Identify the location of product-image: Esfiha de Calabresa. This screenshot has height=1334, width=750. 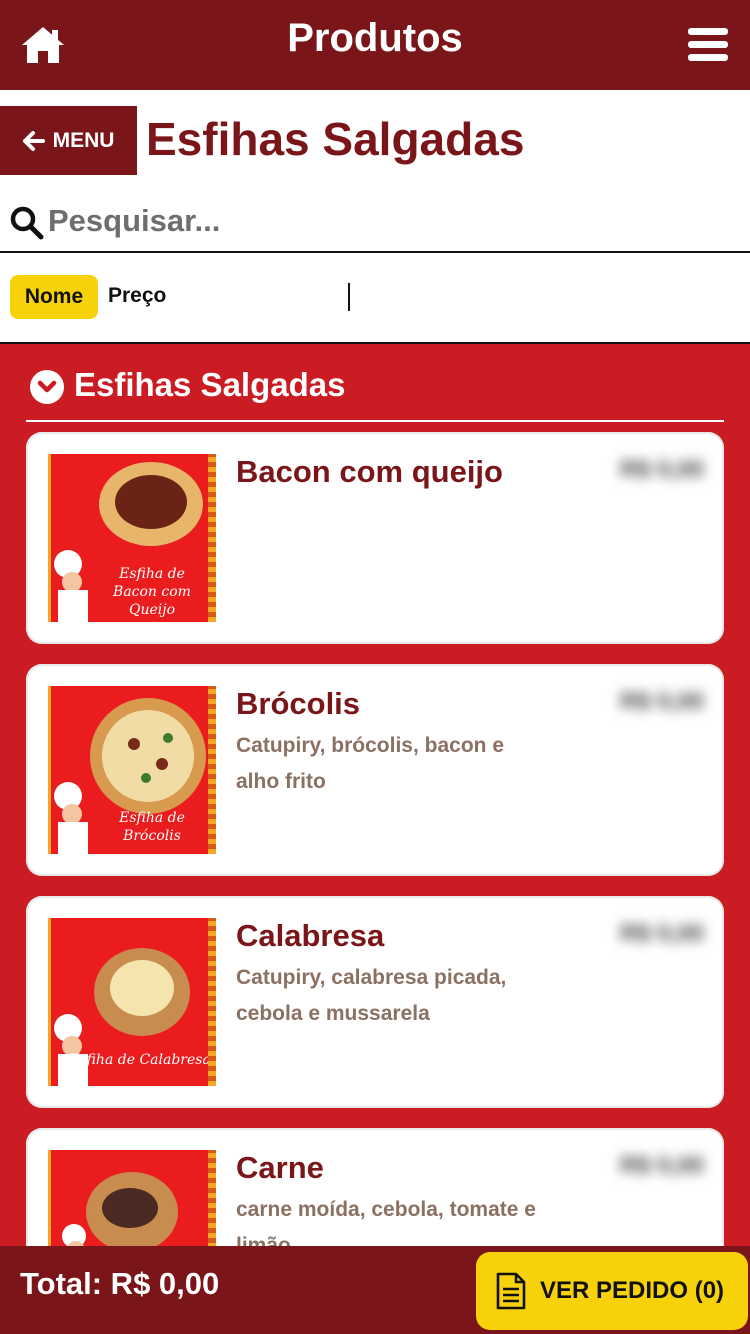
(132, 1002).